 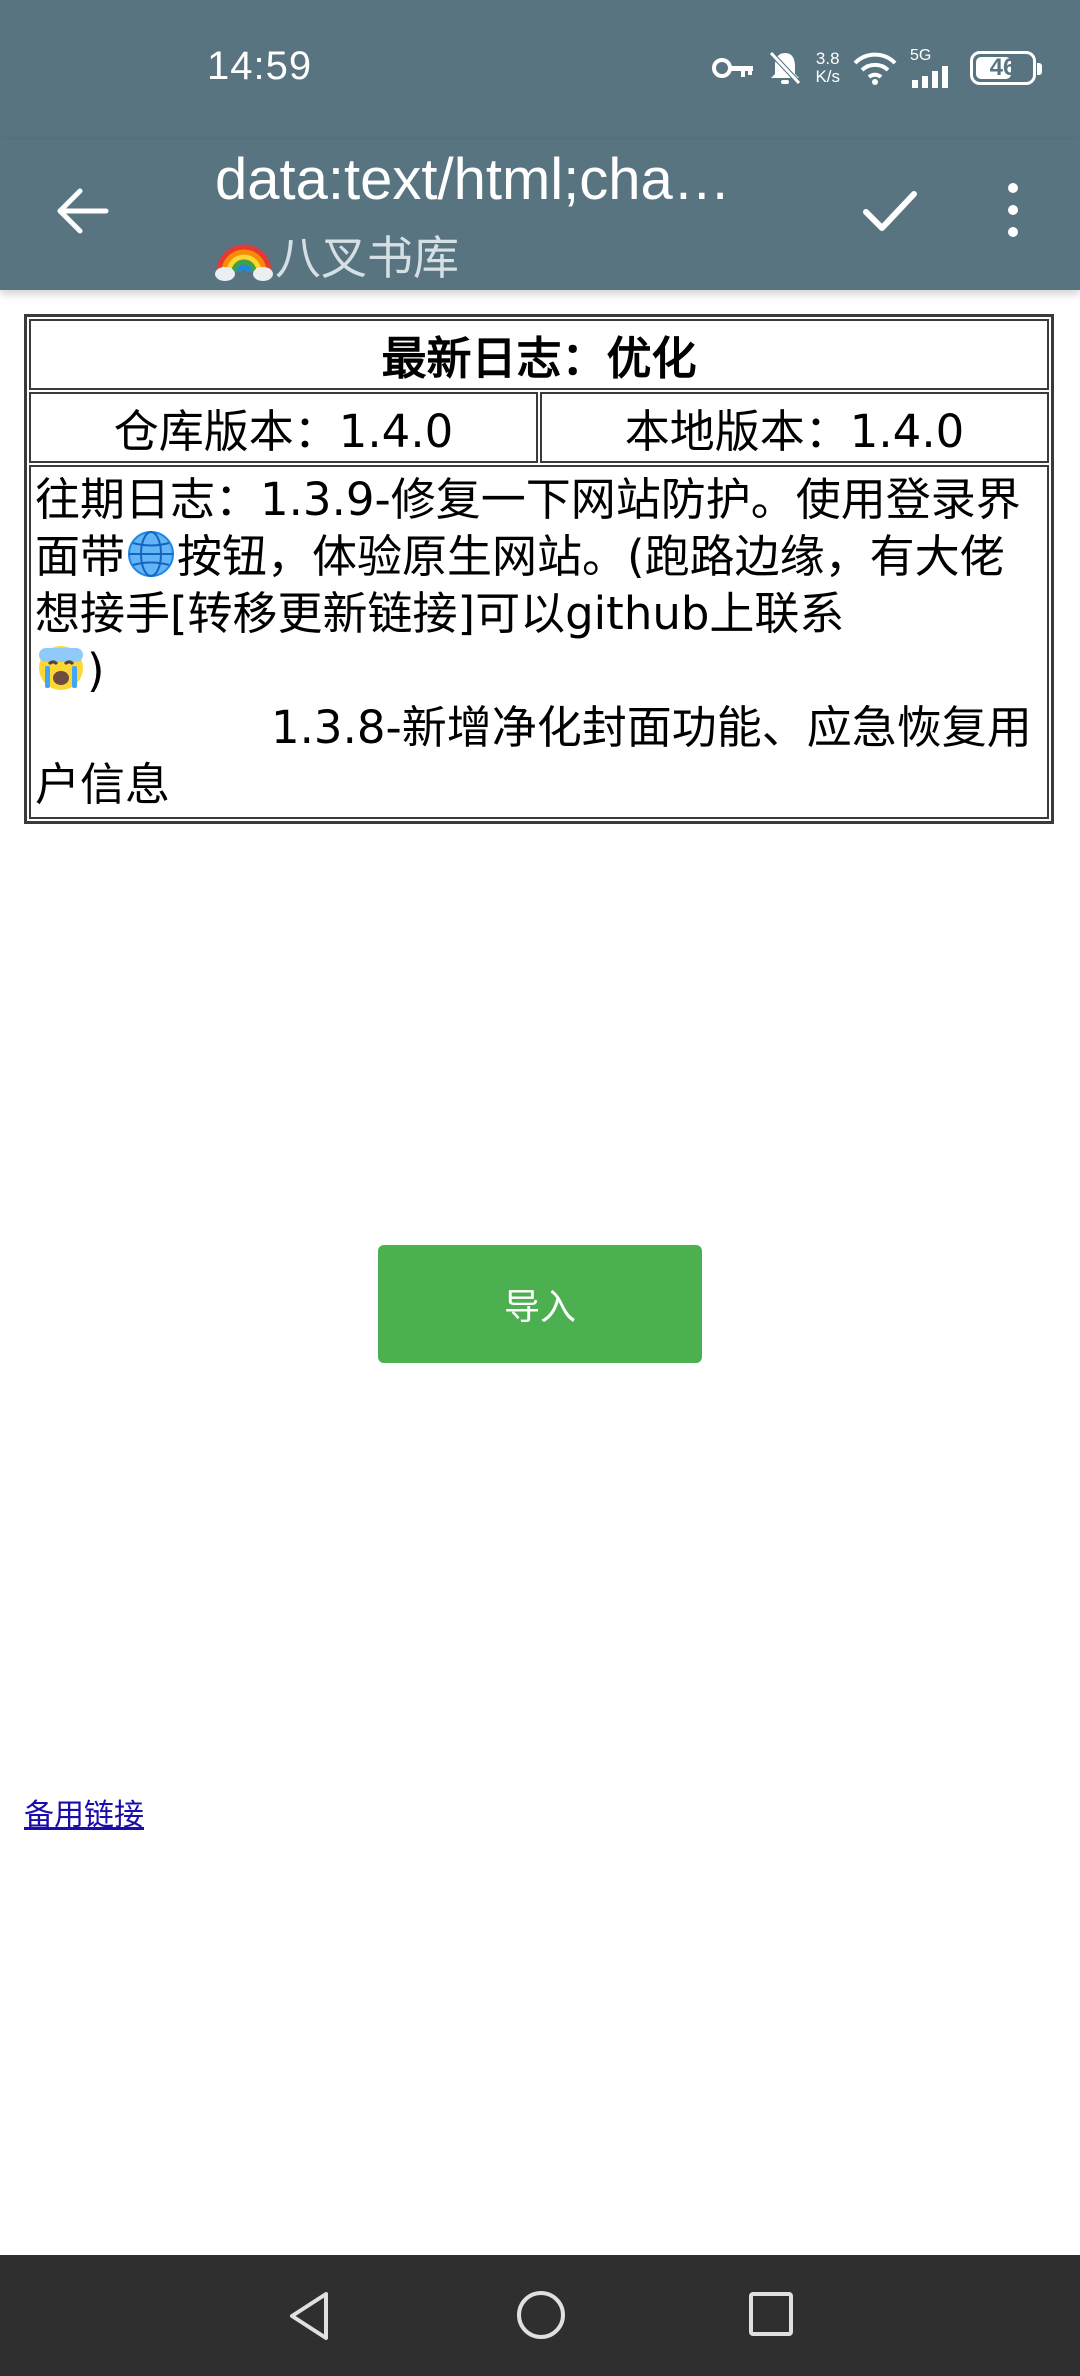 I want to click on local-version: 本地版本：1.4.0, so click(x=794, y=427).